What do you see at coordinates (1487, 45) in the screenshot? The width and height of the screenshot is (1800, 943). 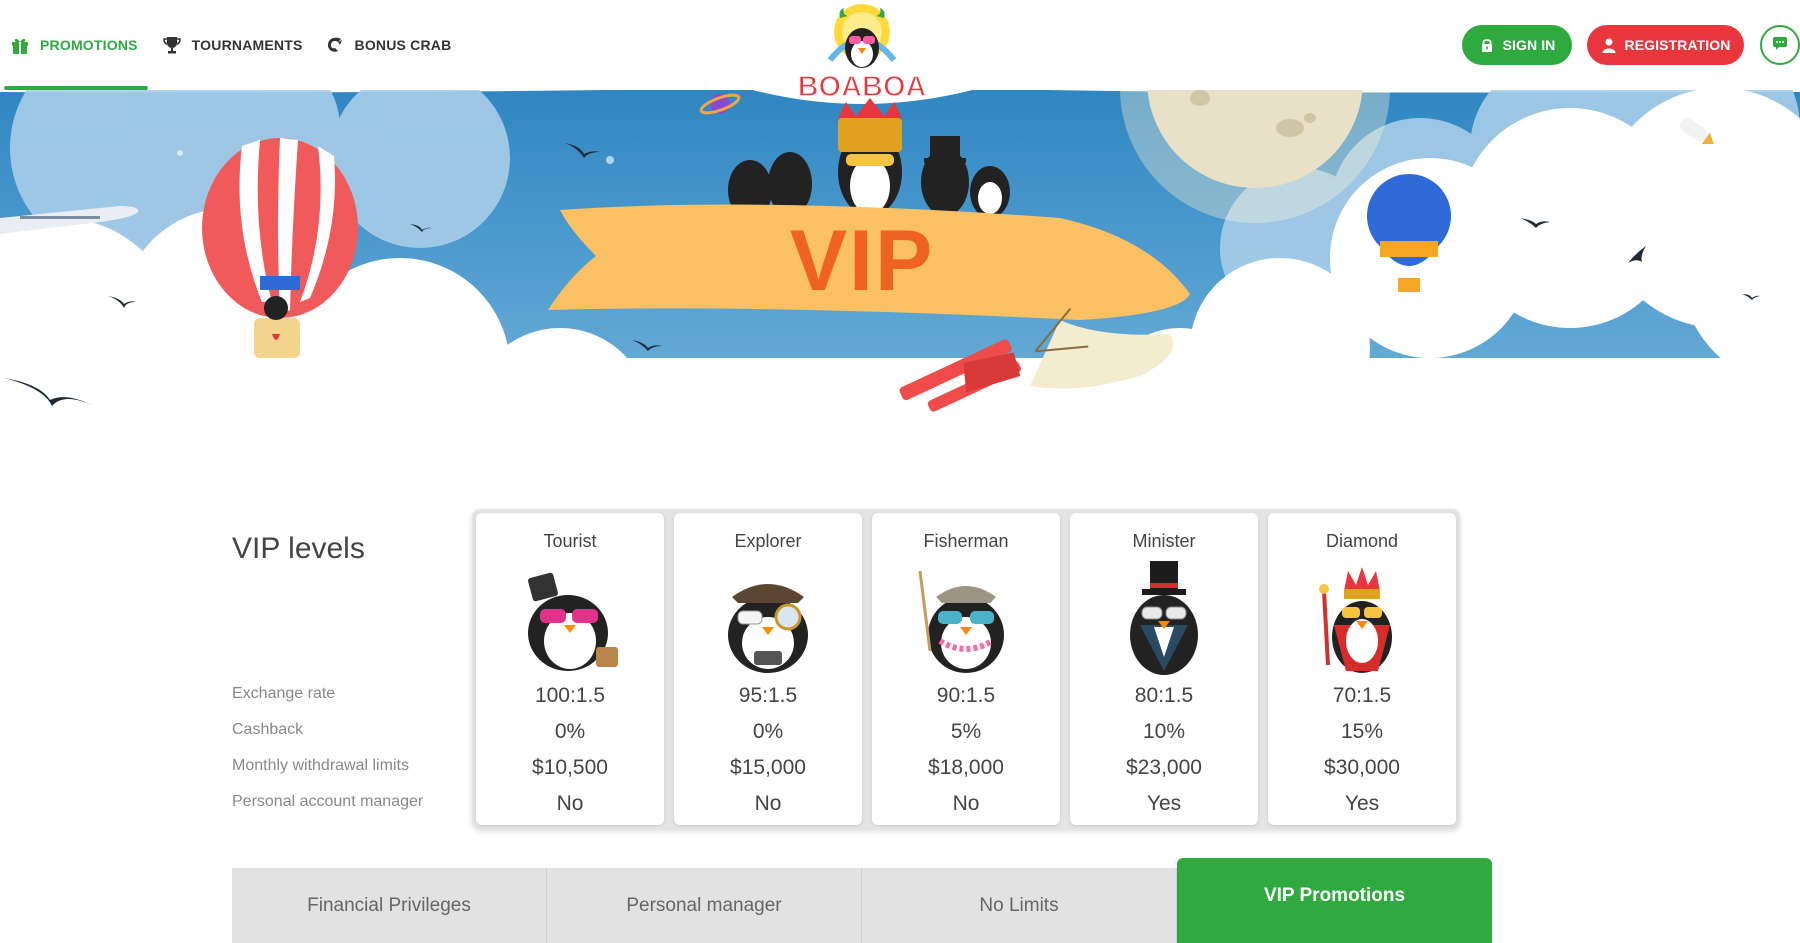 I see `lock-icon` at bounding box center [1487, 45].